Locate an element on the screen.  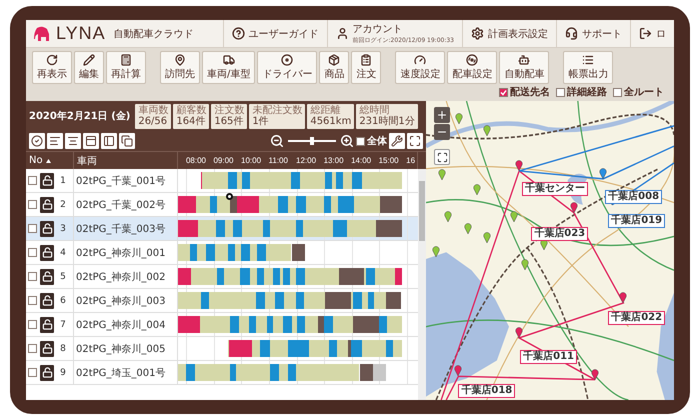
row-number: 9 is located at coordinates (63, 373).